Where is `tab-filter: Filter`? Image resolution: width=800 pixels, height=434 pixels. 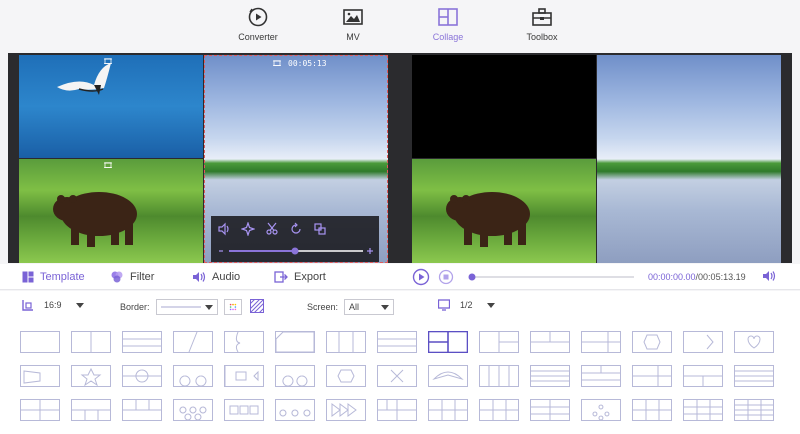
tab-filter: Filter is located at coordinates (132, 277).